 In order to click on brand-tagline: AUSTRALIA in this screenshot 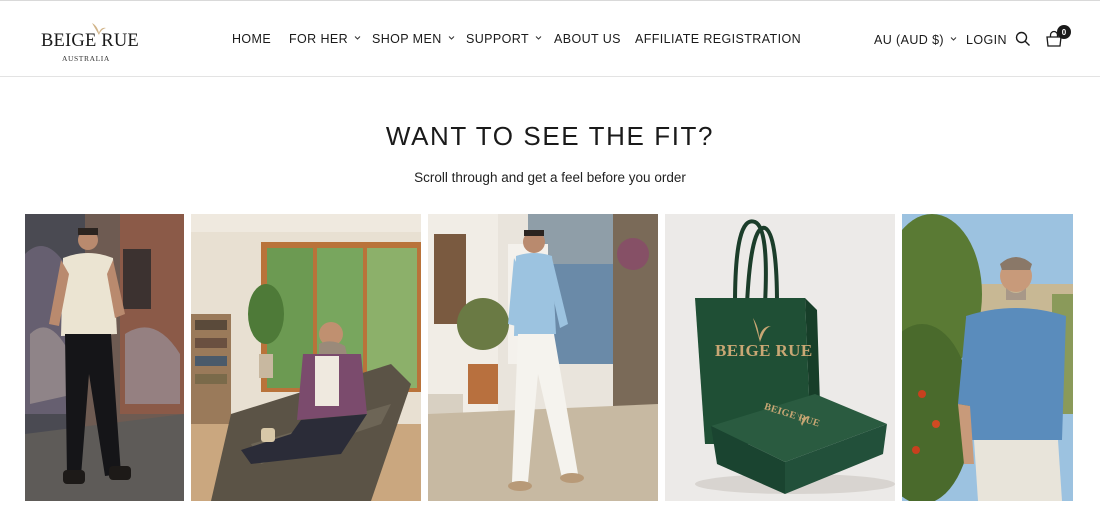, I will do `click(86, 58)`.